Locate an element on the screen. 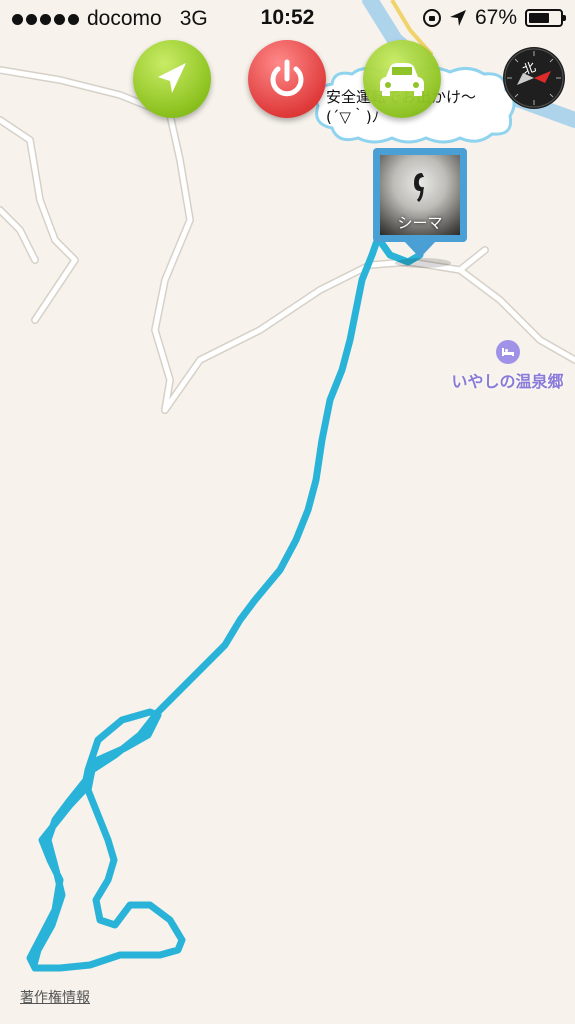 This screenshot has width=575, height=1024. status-right: 67% is located at coordinates (494, 18).